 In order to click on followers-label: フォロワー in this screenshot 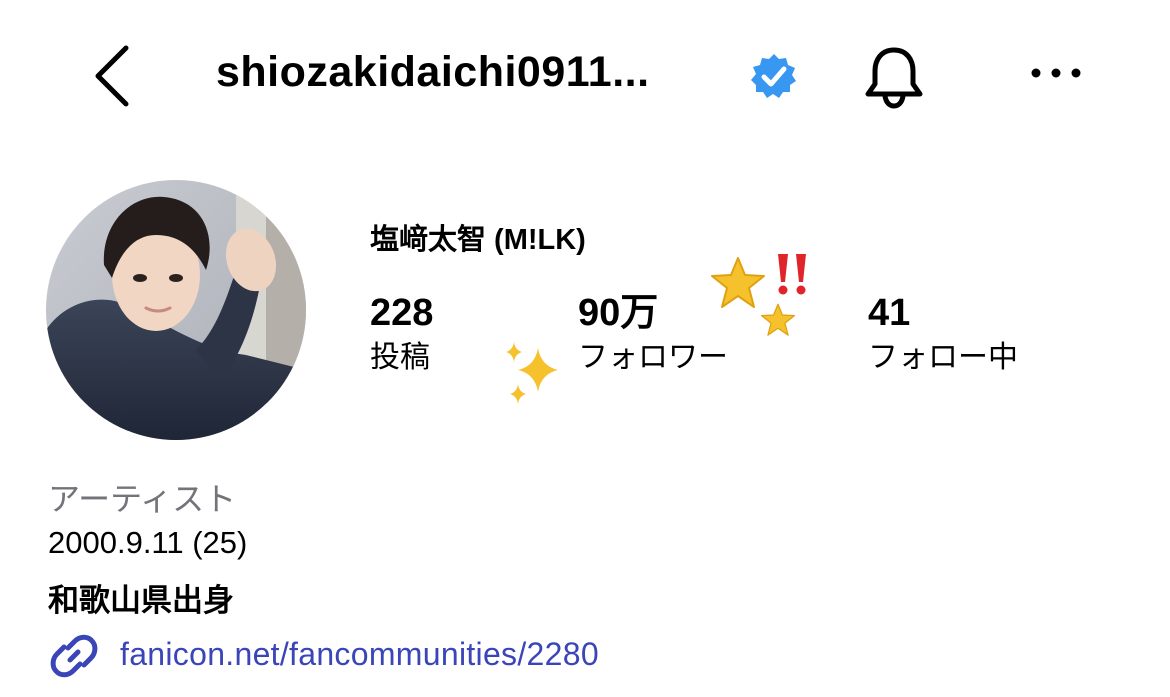, I will do `click(653, 357)`.